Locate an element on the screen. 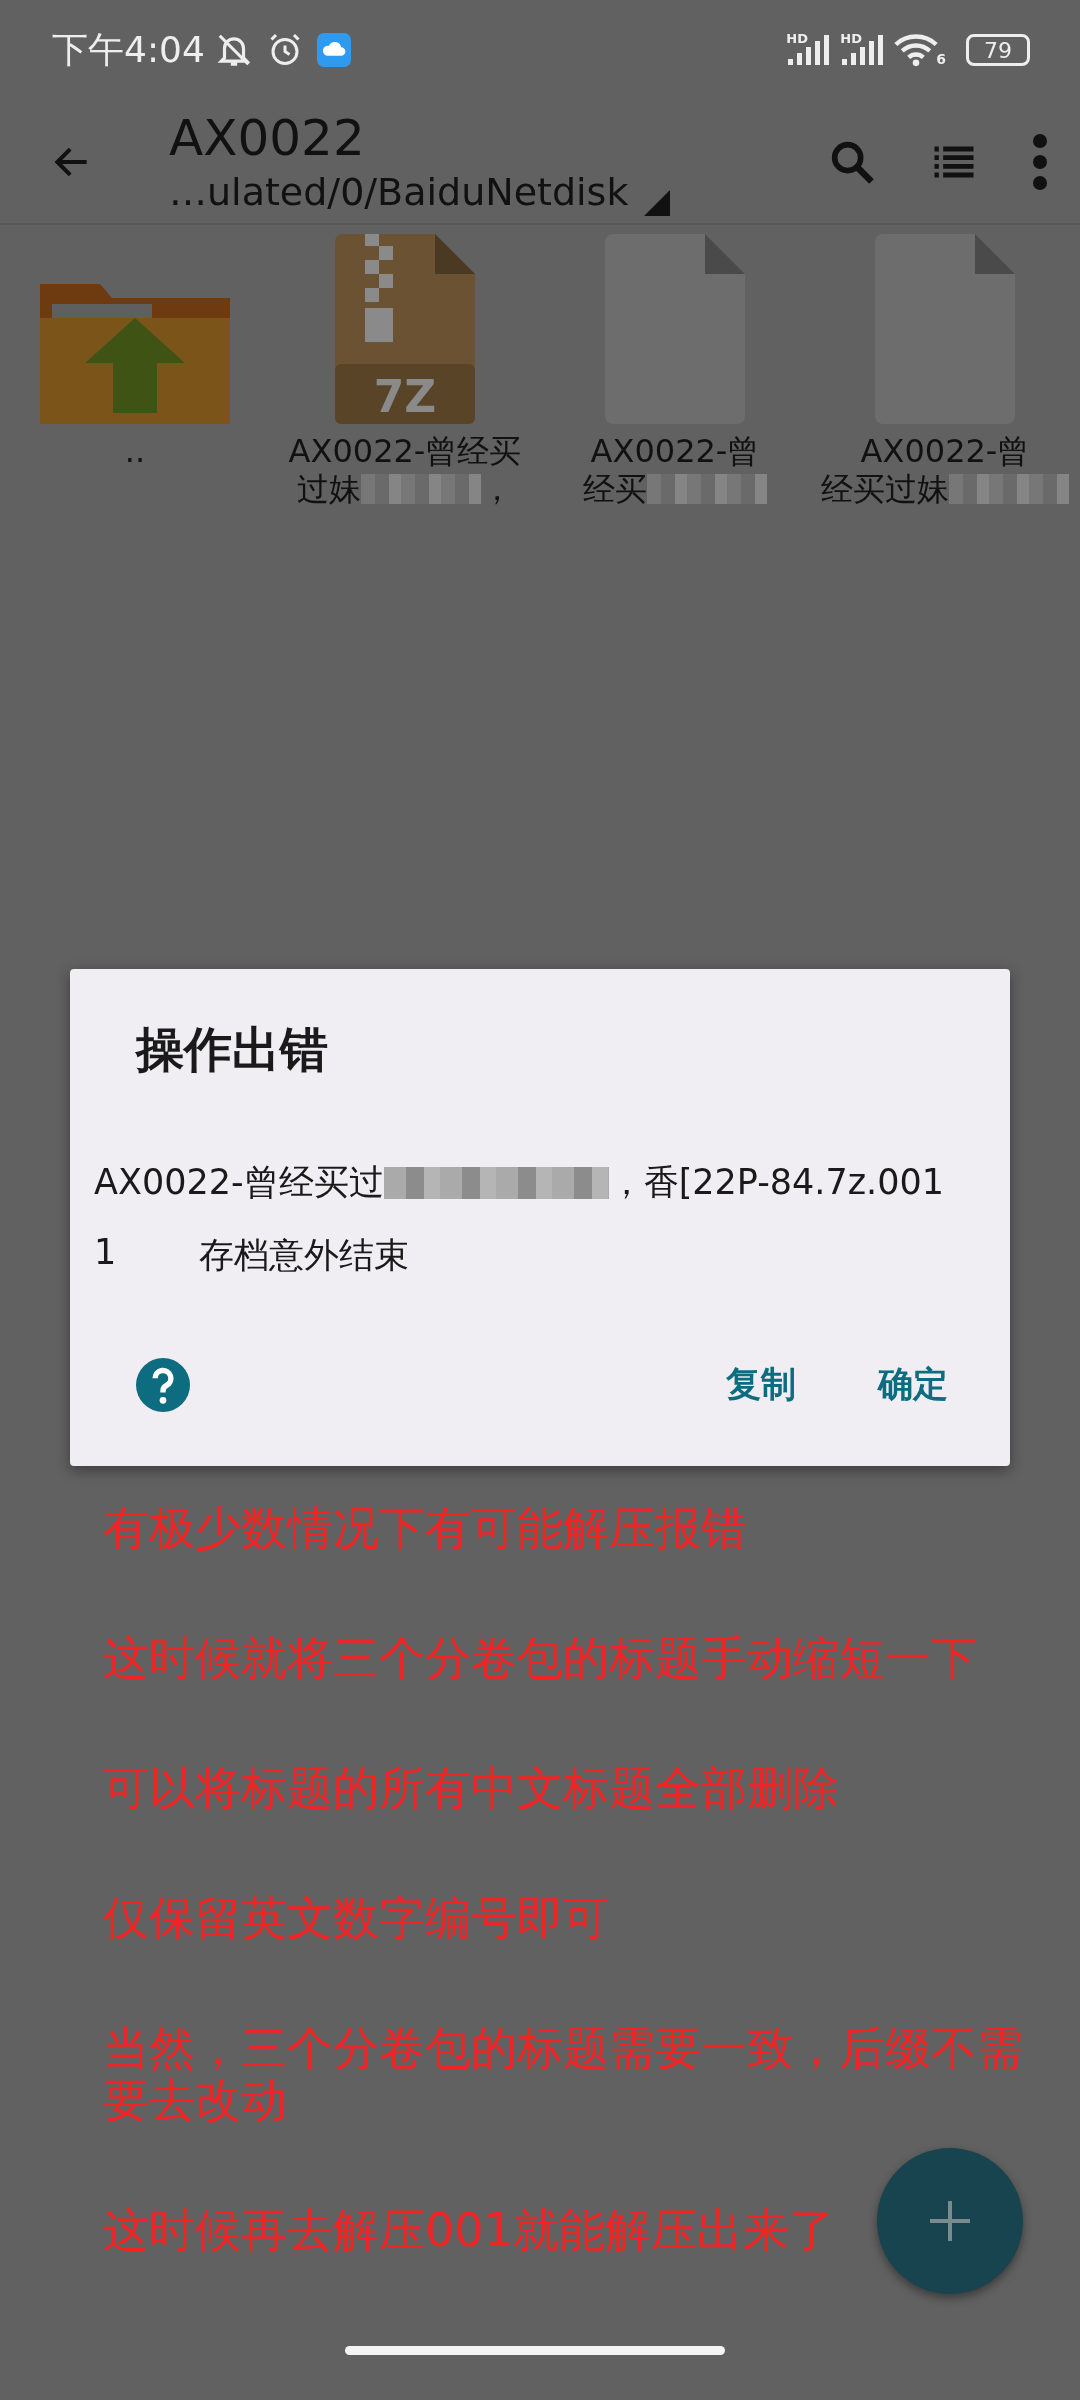 The image size is (1080, 2400). file-name: 经买 is located at coordinates (615, 489).